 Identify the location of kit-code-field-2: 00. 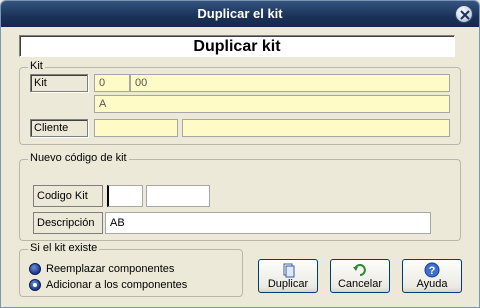
(290, 83).